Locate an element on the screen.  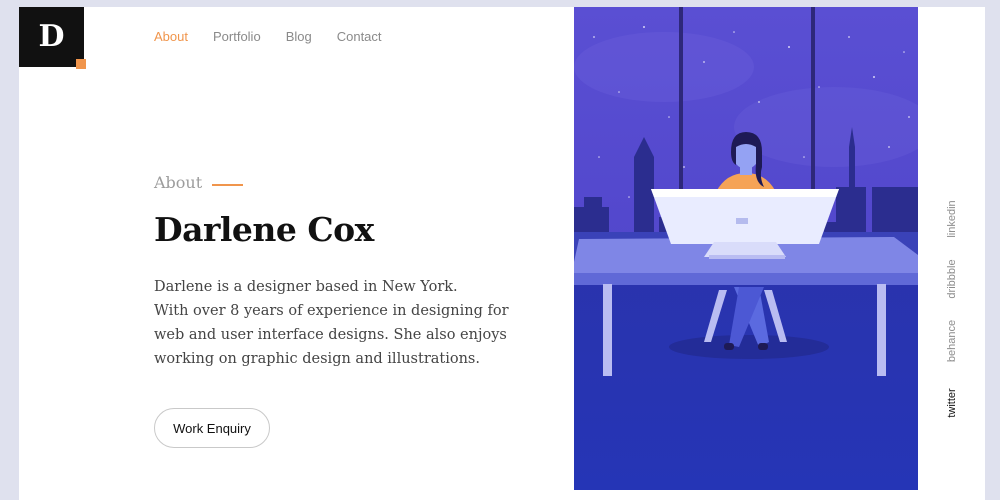
logo-letter: D is located at coordinates (51, 36).